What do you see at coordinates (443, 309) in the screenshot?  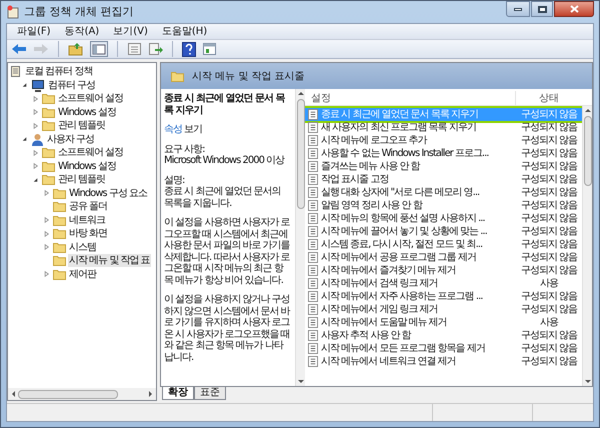 I see `setting-row: 시작 메뉴에서 게임 링크 제거 구성되지 않음` at bounding box center [443, 309].